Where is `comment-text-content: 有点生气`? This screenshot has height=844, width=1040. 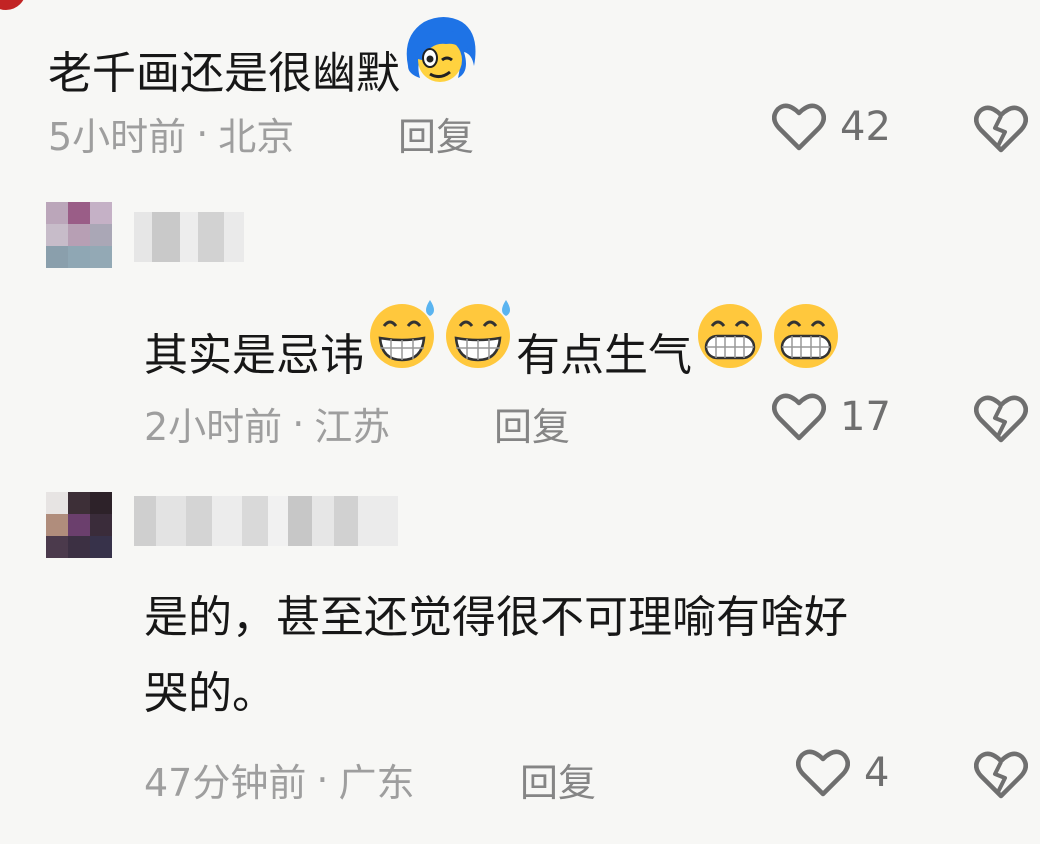 comment-text-content: 有点生气 is located at coordinates (604, 355).